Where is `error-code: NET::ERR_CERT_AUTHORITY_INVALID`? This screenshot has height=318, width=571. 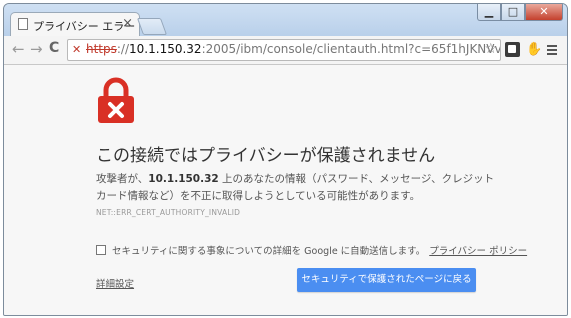
error-code: NET::ERR_CERT_AUTHORITY_INVALID is located at coordinates (168, 212).